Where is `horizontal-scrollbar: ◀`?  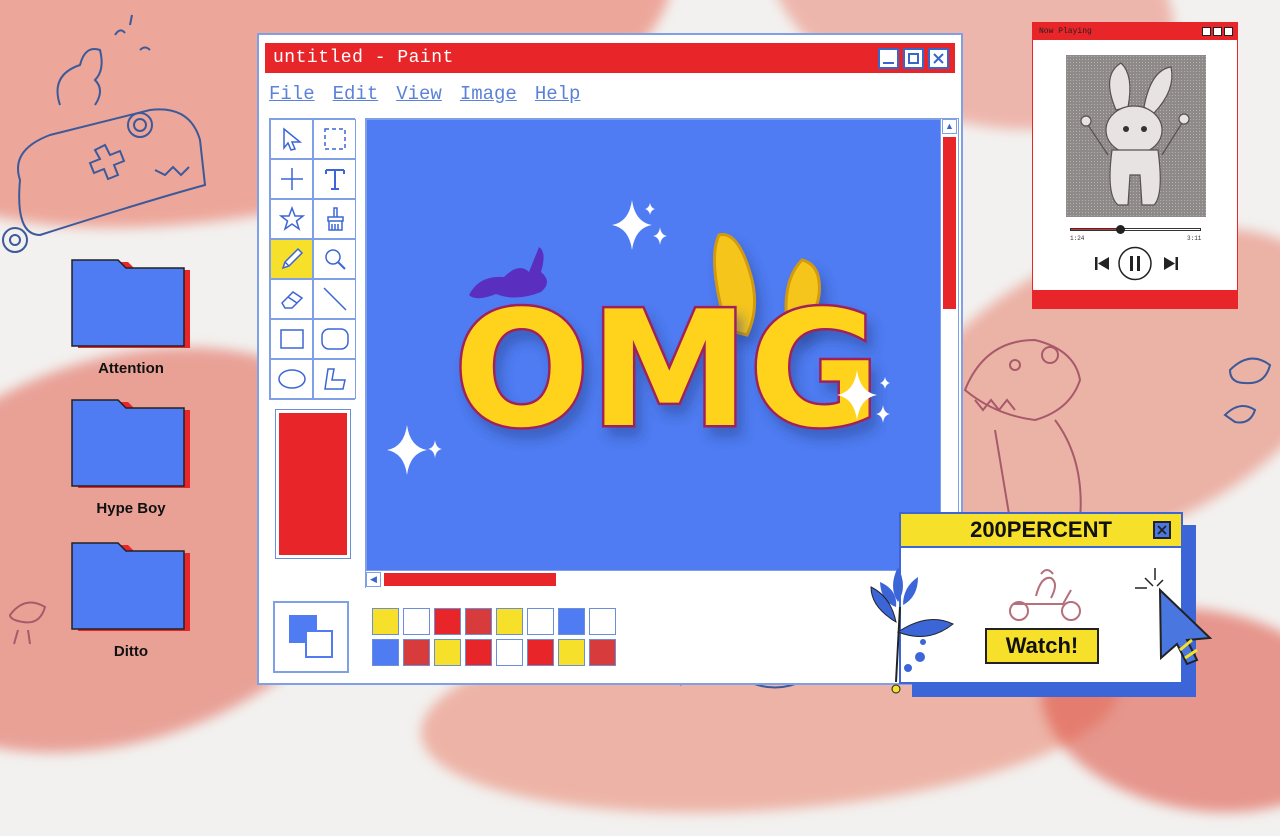 horizontal-scrollbar: ◀ is located at coordinates (654, 579).